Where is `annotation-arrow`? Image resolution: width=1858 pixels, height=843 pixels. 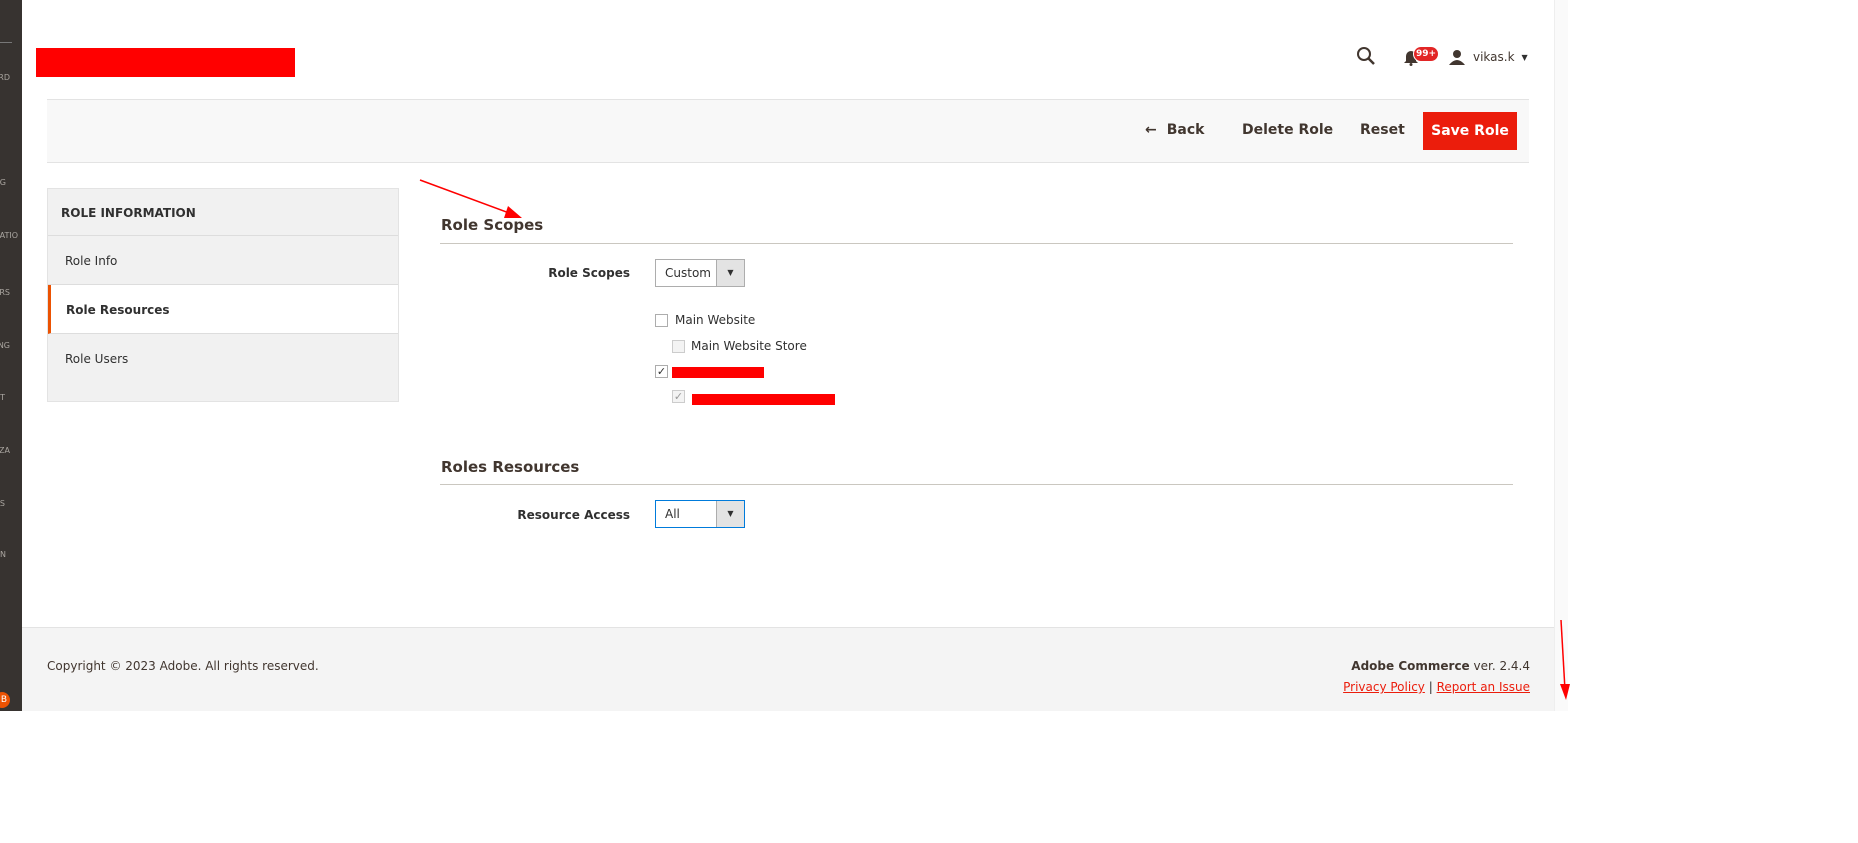
annotation-arrow is located at coordinates (466, 197).